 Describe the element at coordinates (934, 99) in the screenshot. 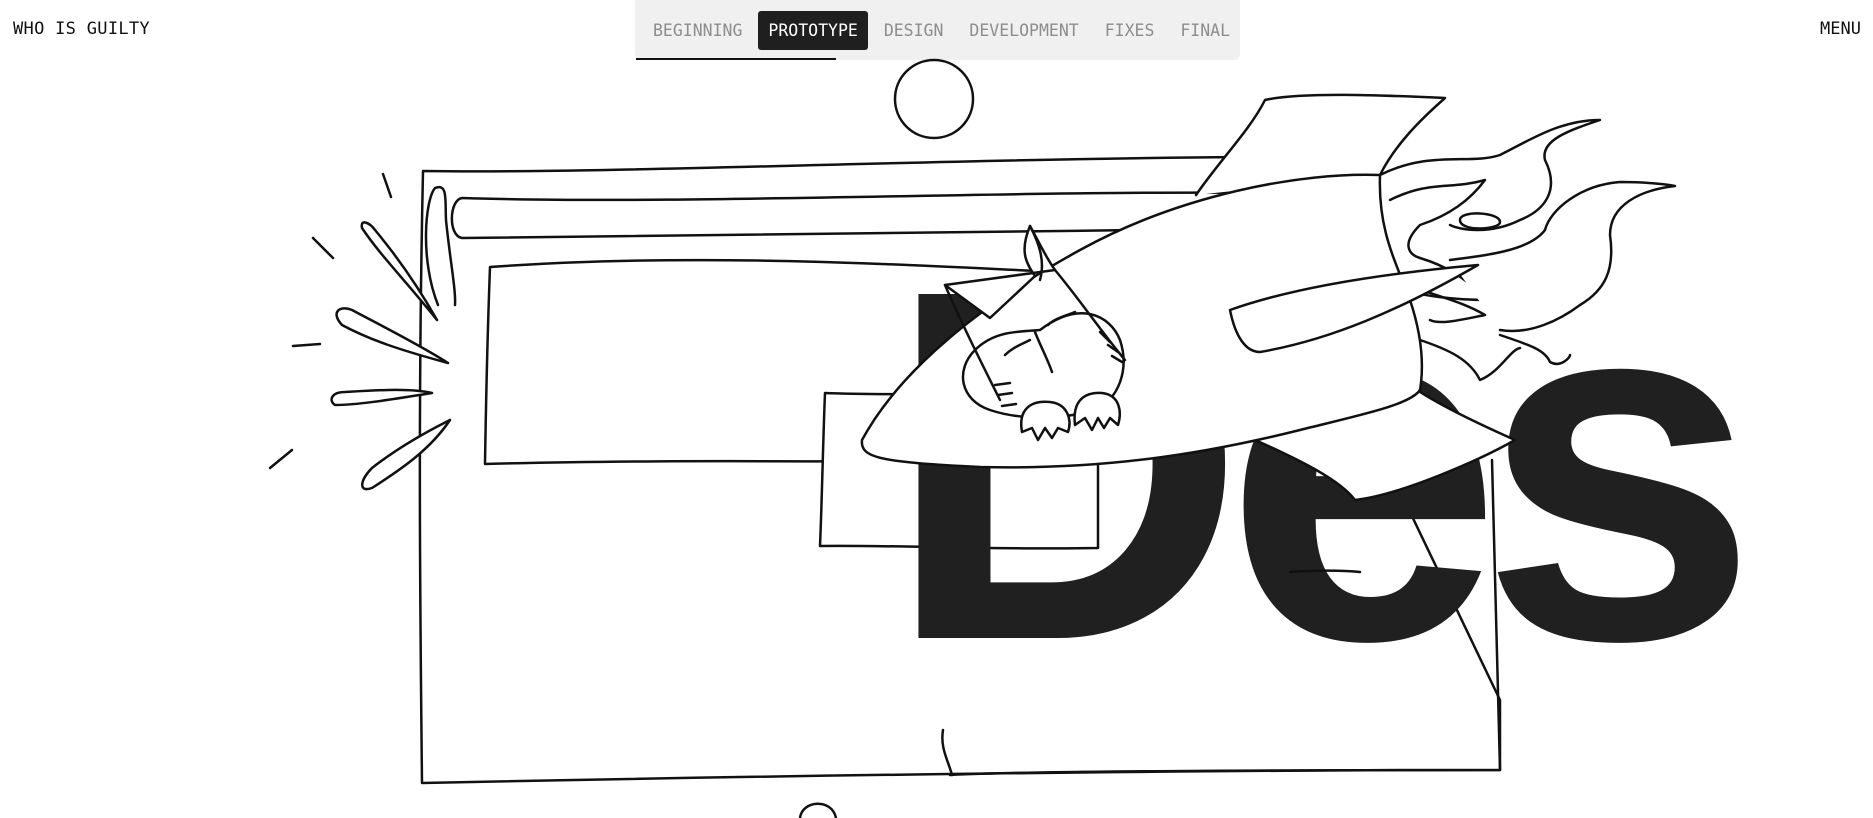

I see `circle-doodle` at that location.